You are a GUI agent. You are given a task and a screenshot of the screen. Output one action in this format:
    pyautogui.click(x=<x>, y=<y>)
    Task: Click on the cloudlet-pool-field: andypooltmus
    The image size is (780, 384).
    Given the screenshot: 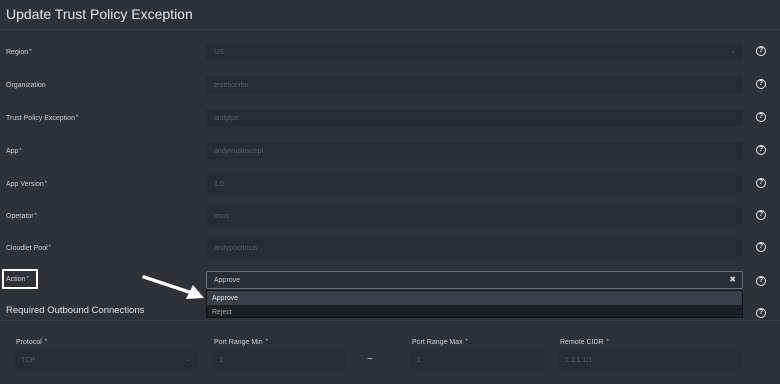 What is the action you would take?
    pyautogui.click(x=474, y=248)
    